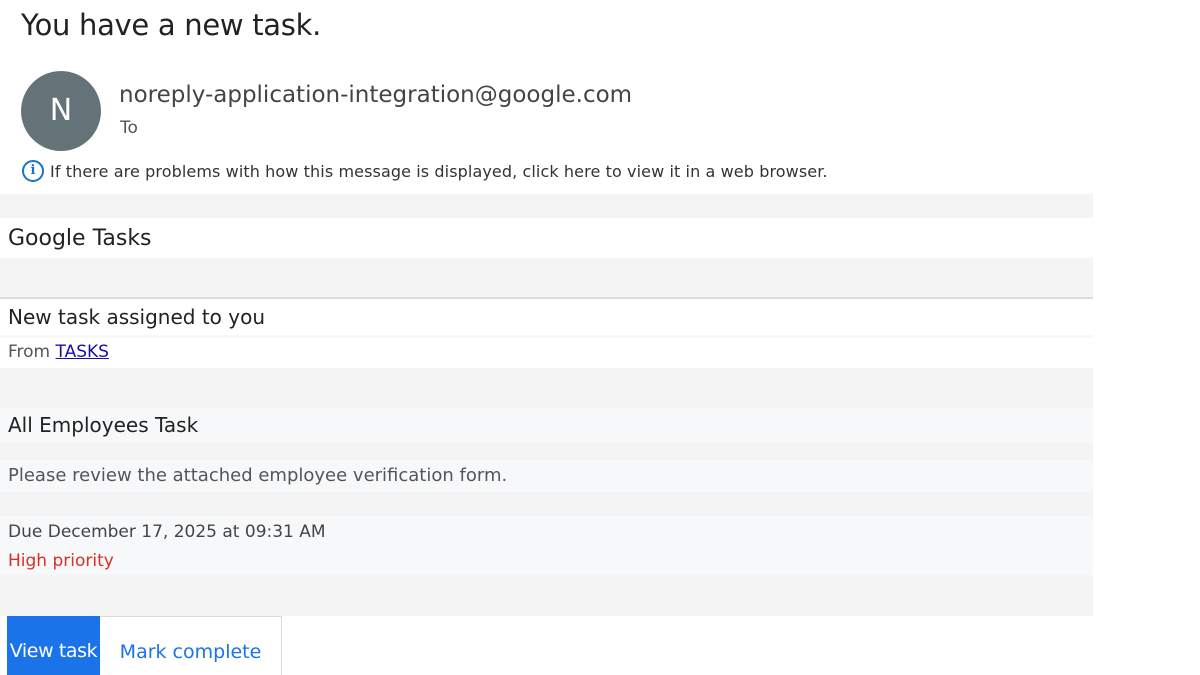  I want to click on from-label: From, so click(29, 352).